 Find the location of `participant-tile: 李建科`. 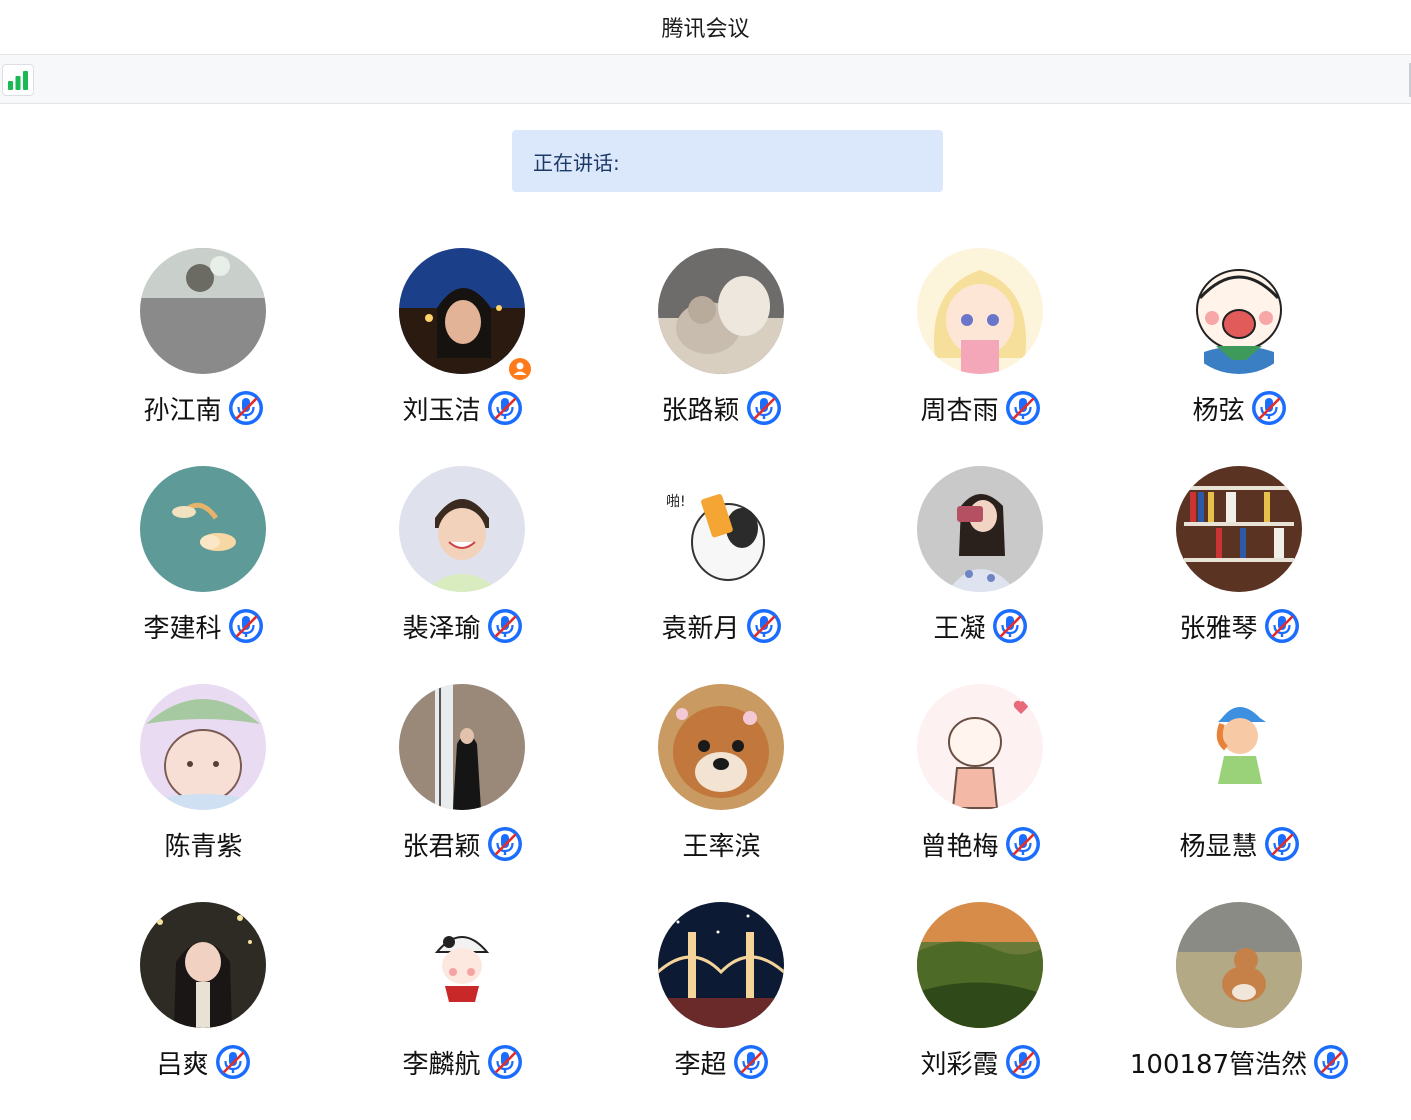

participant-tile: 李建科 is located at coordinates (203, 575).